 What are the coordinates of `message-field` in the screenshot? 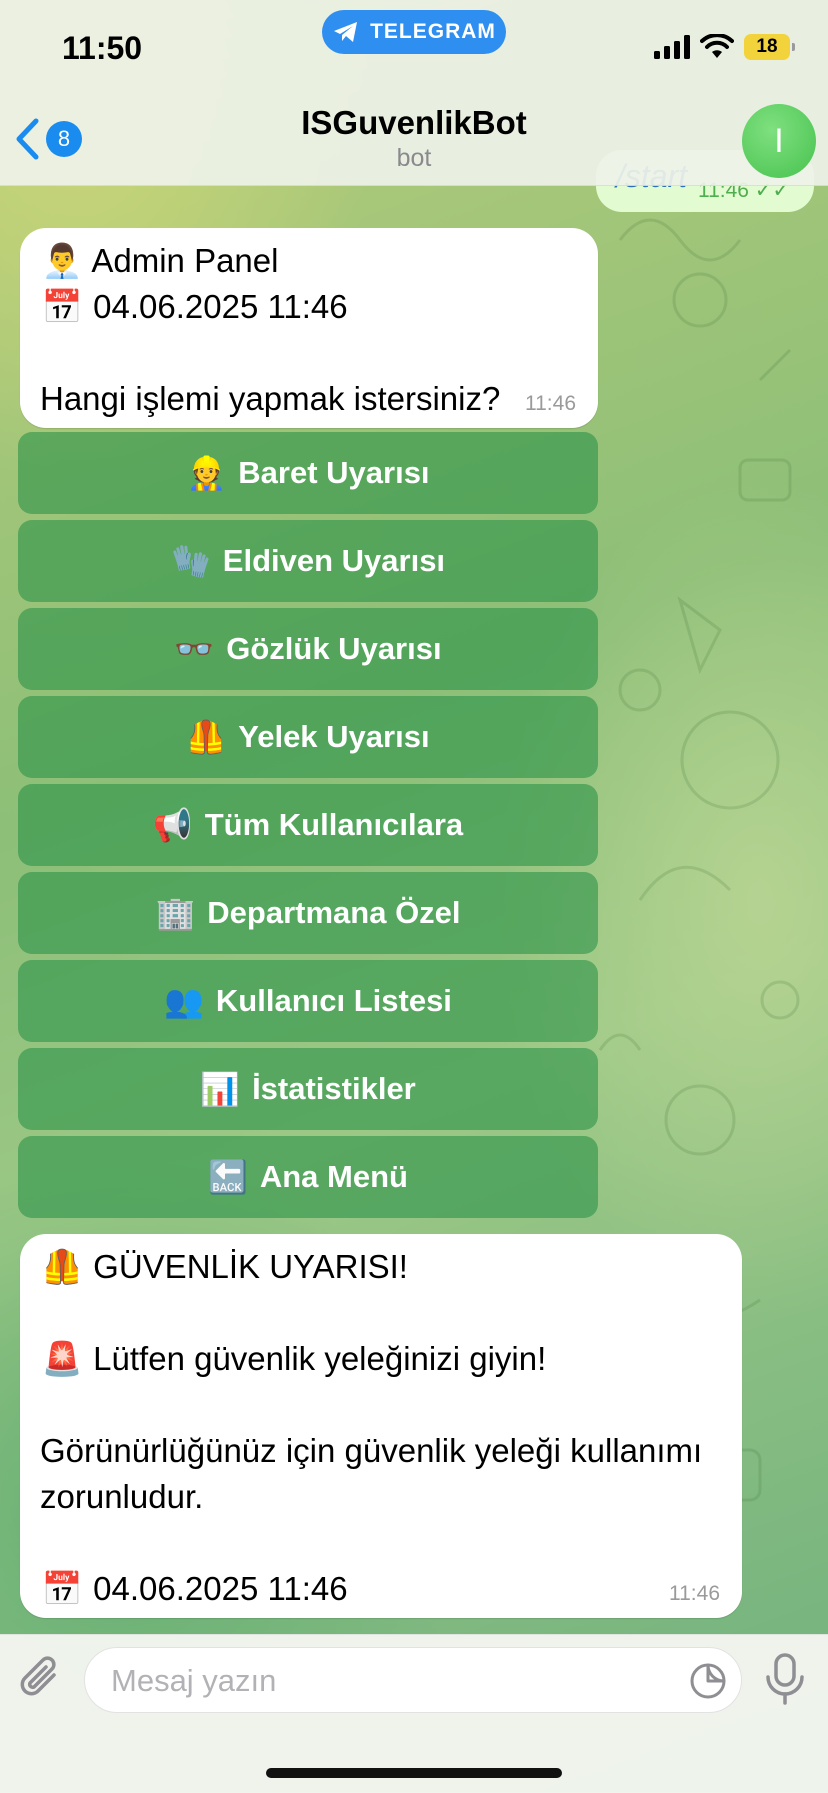 It's located at (413, 1680).